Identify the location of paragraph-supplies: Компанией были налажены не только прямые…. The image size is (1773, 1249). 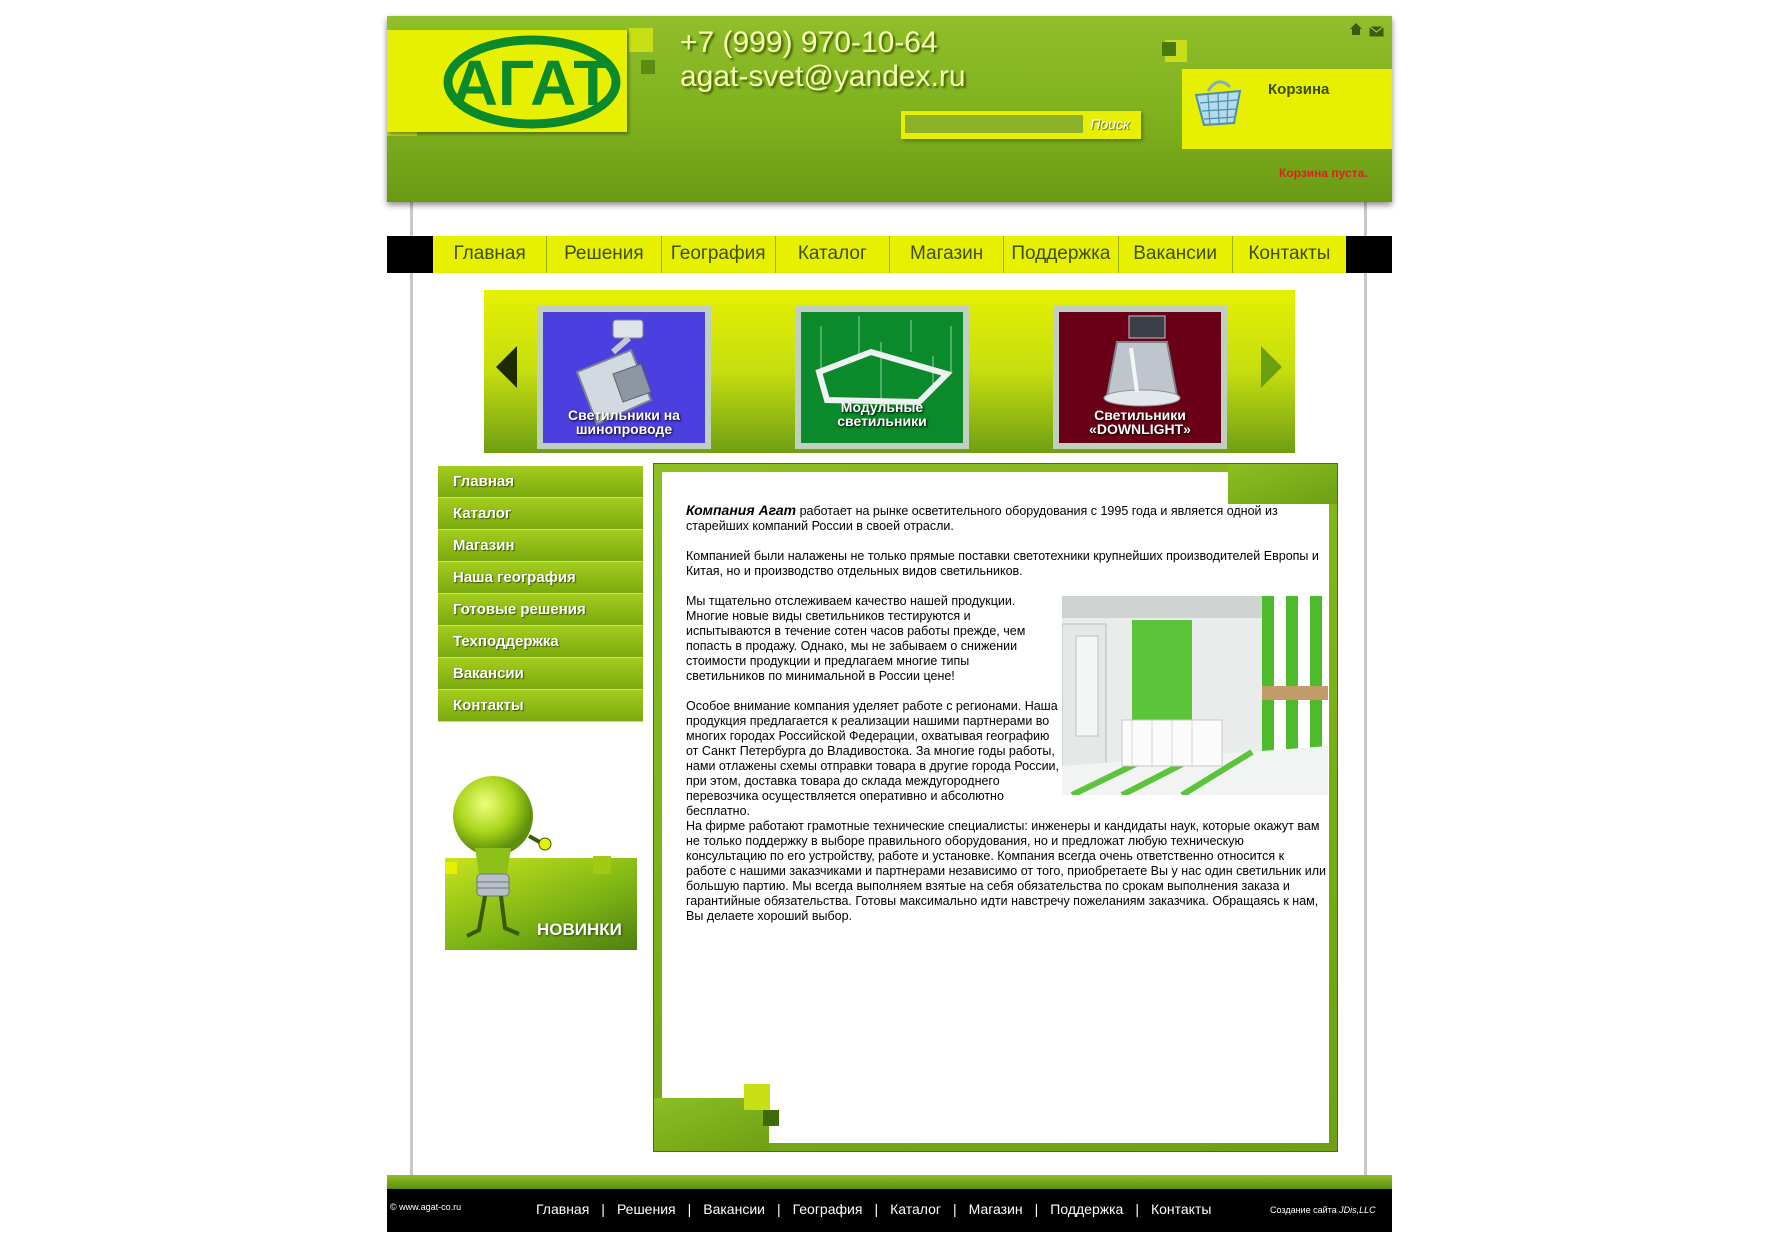
(1002, 563).